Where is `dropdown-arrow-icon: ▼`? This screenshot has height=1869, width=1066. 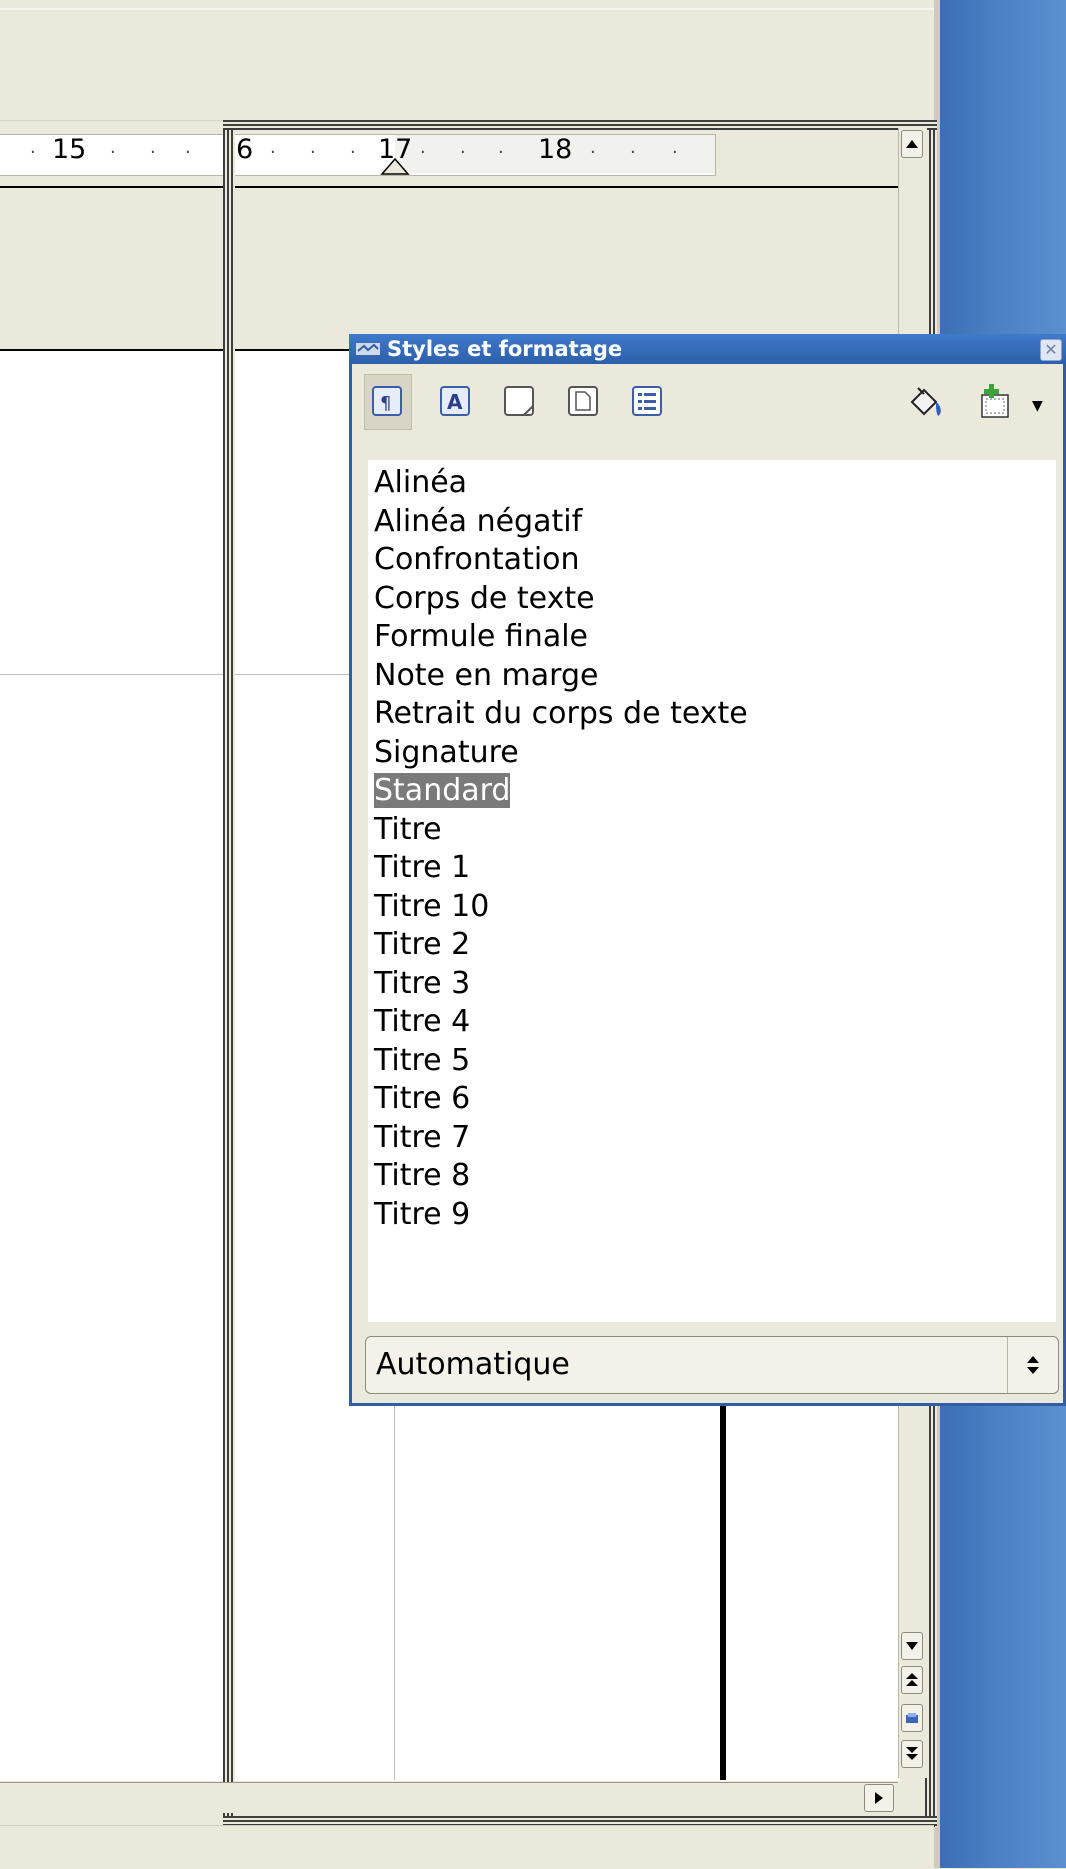
dropdown-arrow-icon: ▼ is located at coordinates (1037, 406).